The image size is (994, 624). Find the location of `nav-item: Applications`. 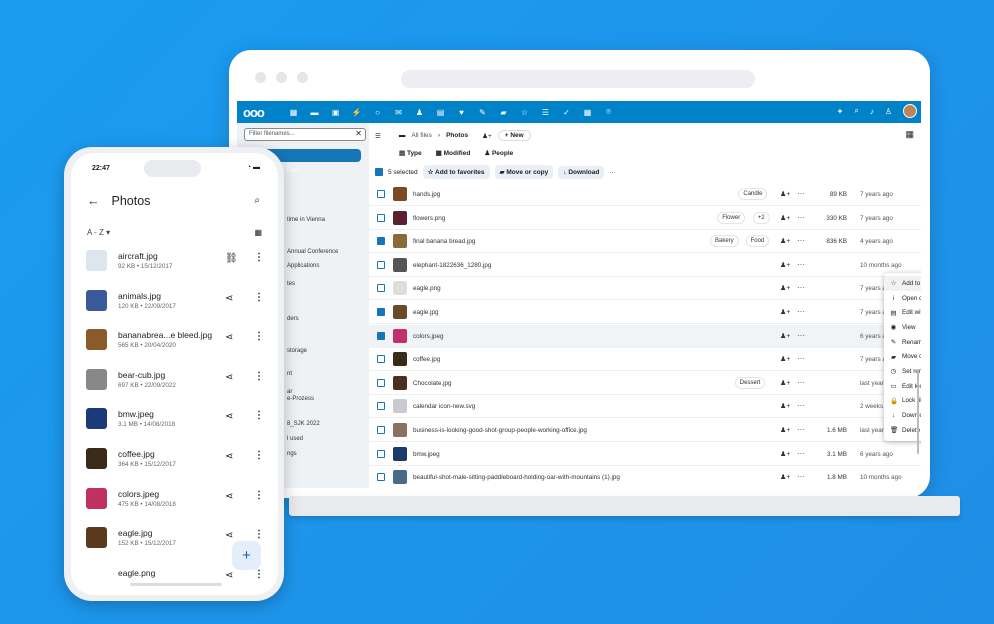

nav-item: Applications is located at coordinates (303, 266).